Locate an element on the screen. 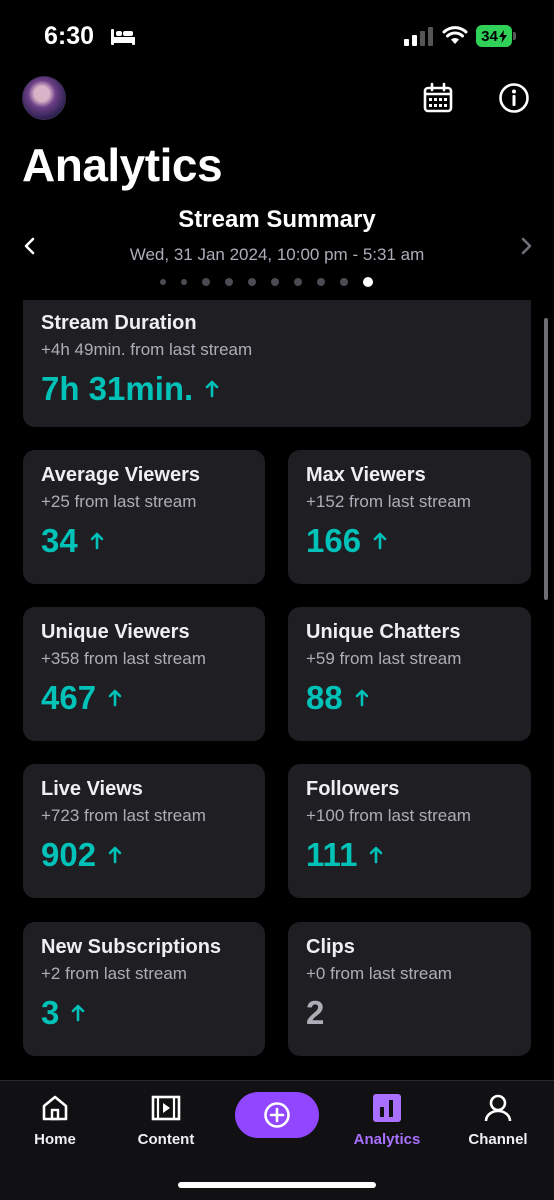  stat-value: 34 is located at coordinates (59, 540).